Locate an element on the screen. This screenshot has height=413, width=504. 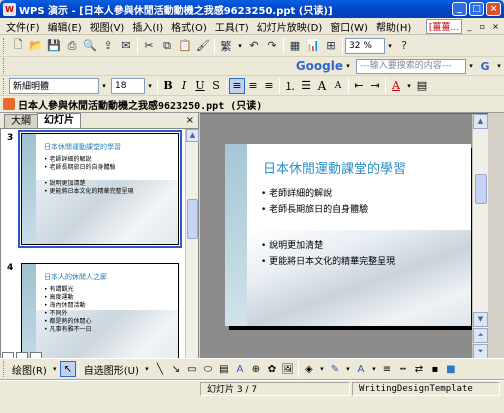
menu-help: 帮助(H) is located at coordinates (393, 26).